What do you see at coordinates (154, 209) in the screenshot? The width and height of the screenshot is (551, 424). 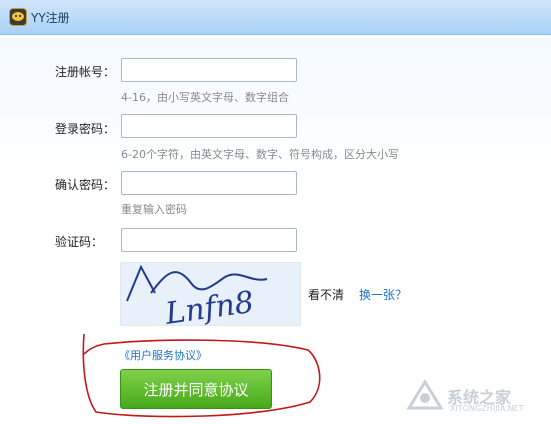 I see `confirm-password-hint: 重复输入密码` at bounding box center [154, 209].